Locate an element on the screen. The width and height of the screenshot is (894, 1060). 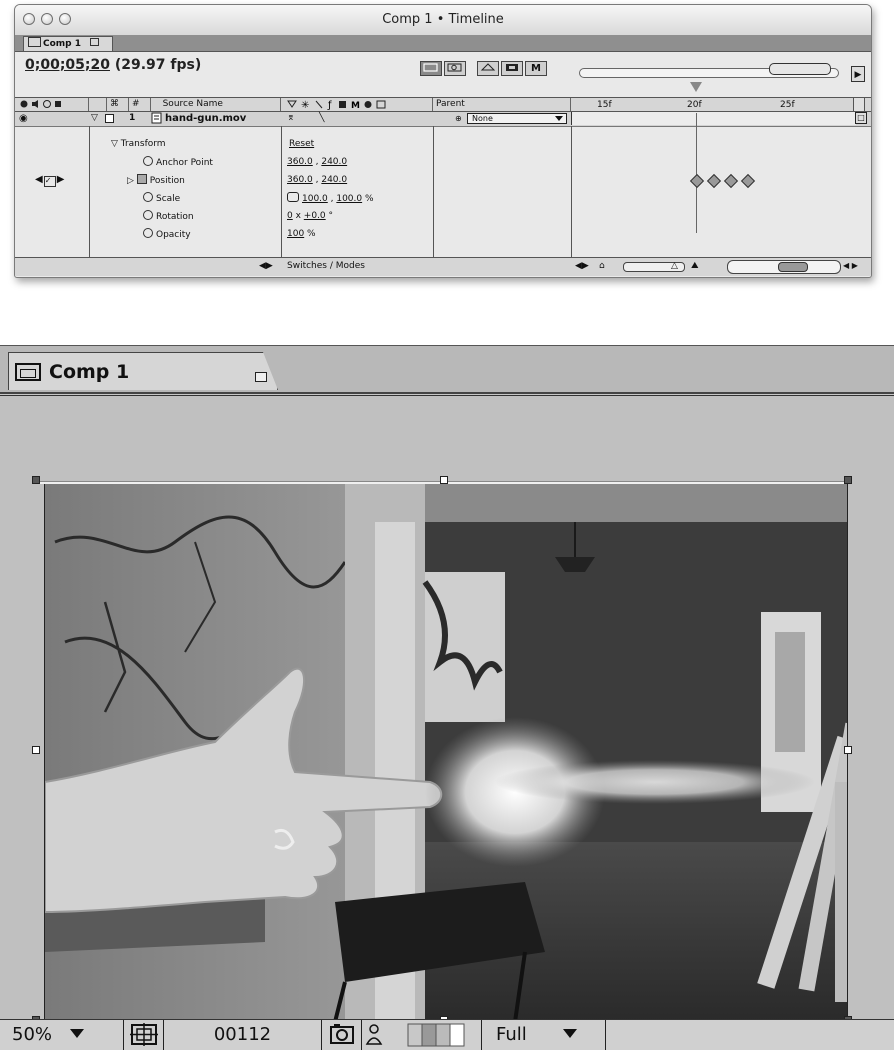
position-twirl-icon: ▷ is located at coordinates (130, 181).